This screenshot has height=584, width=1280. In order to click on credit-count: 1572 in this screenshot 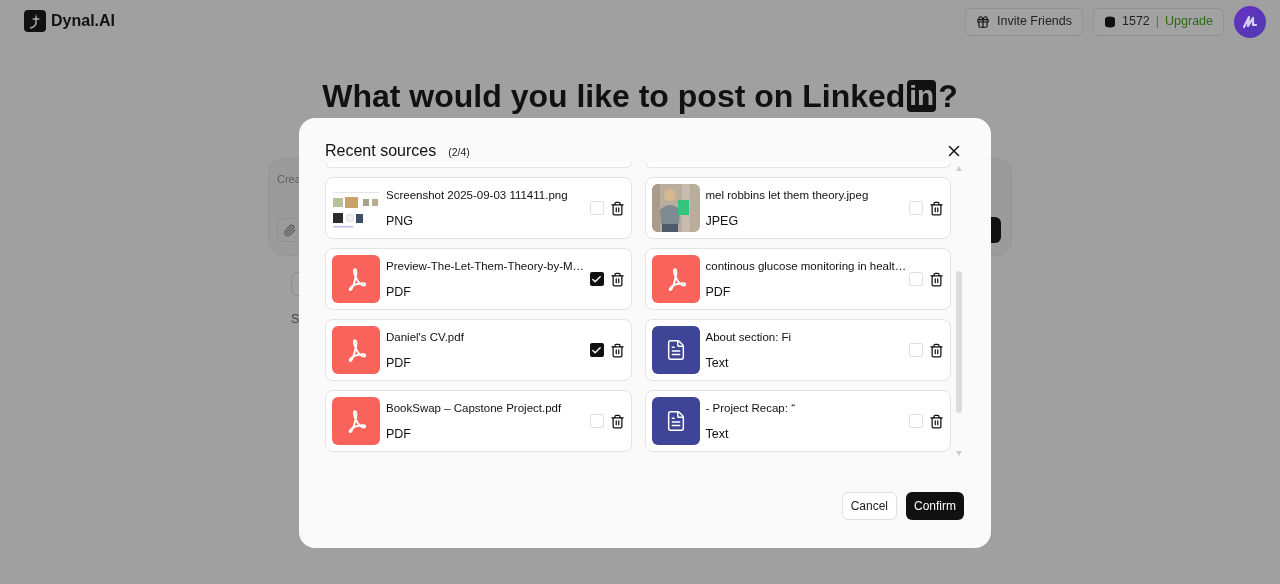, I will do `click(1136, 22)`.